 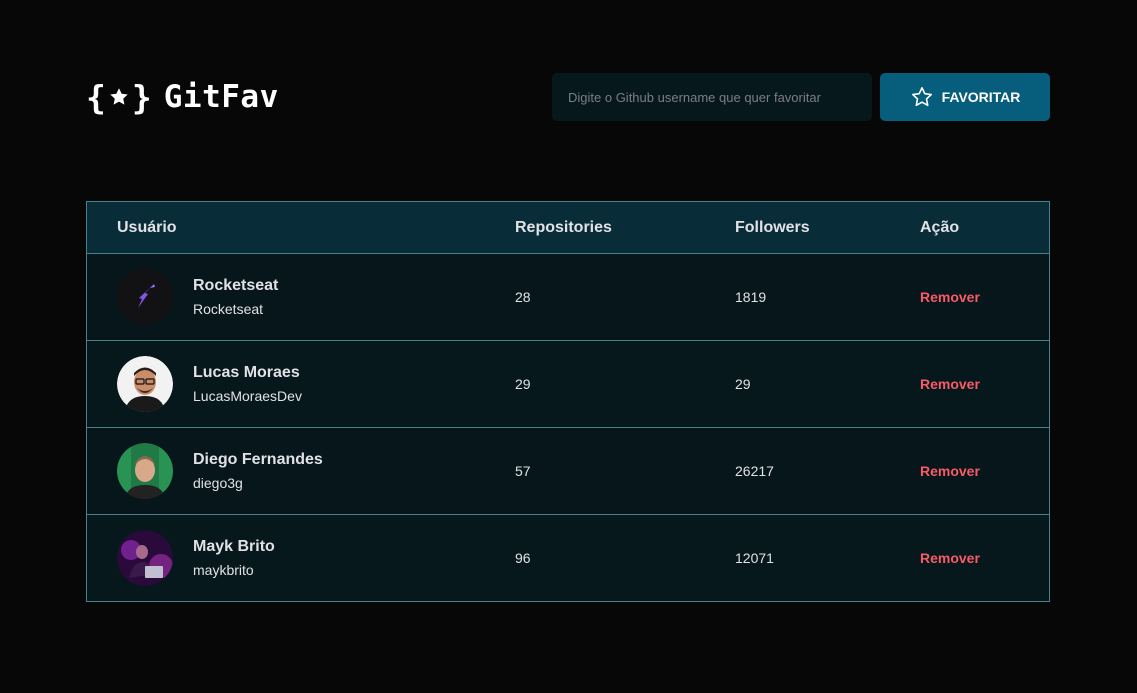 I want to click on user-login: LucasMoraesDev, so click(x=247, y=396).